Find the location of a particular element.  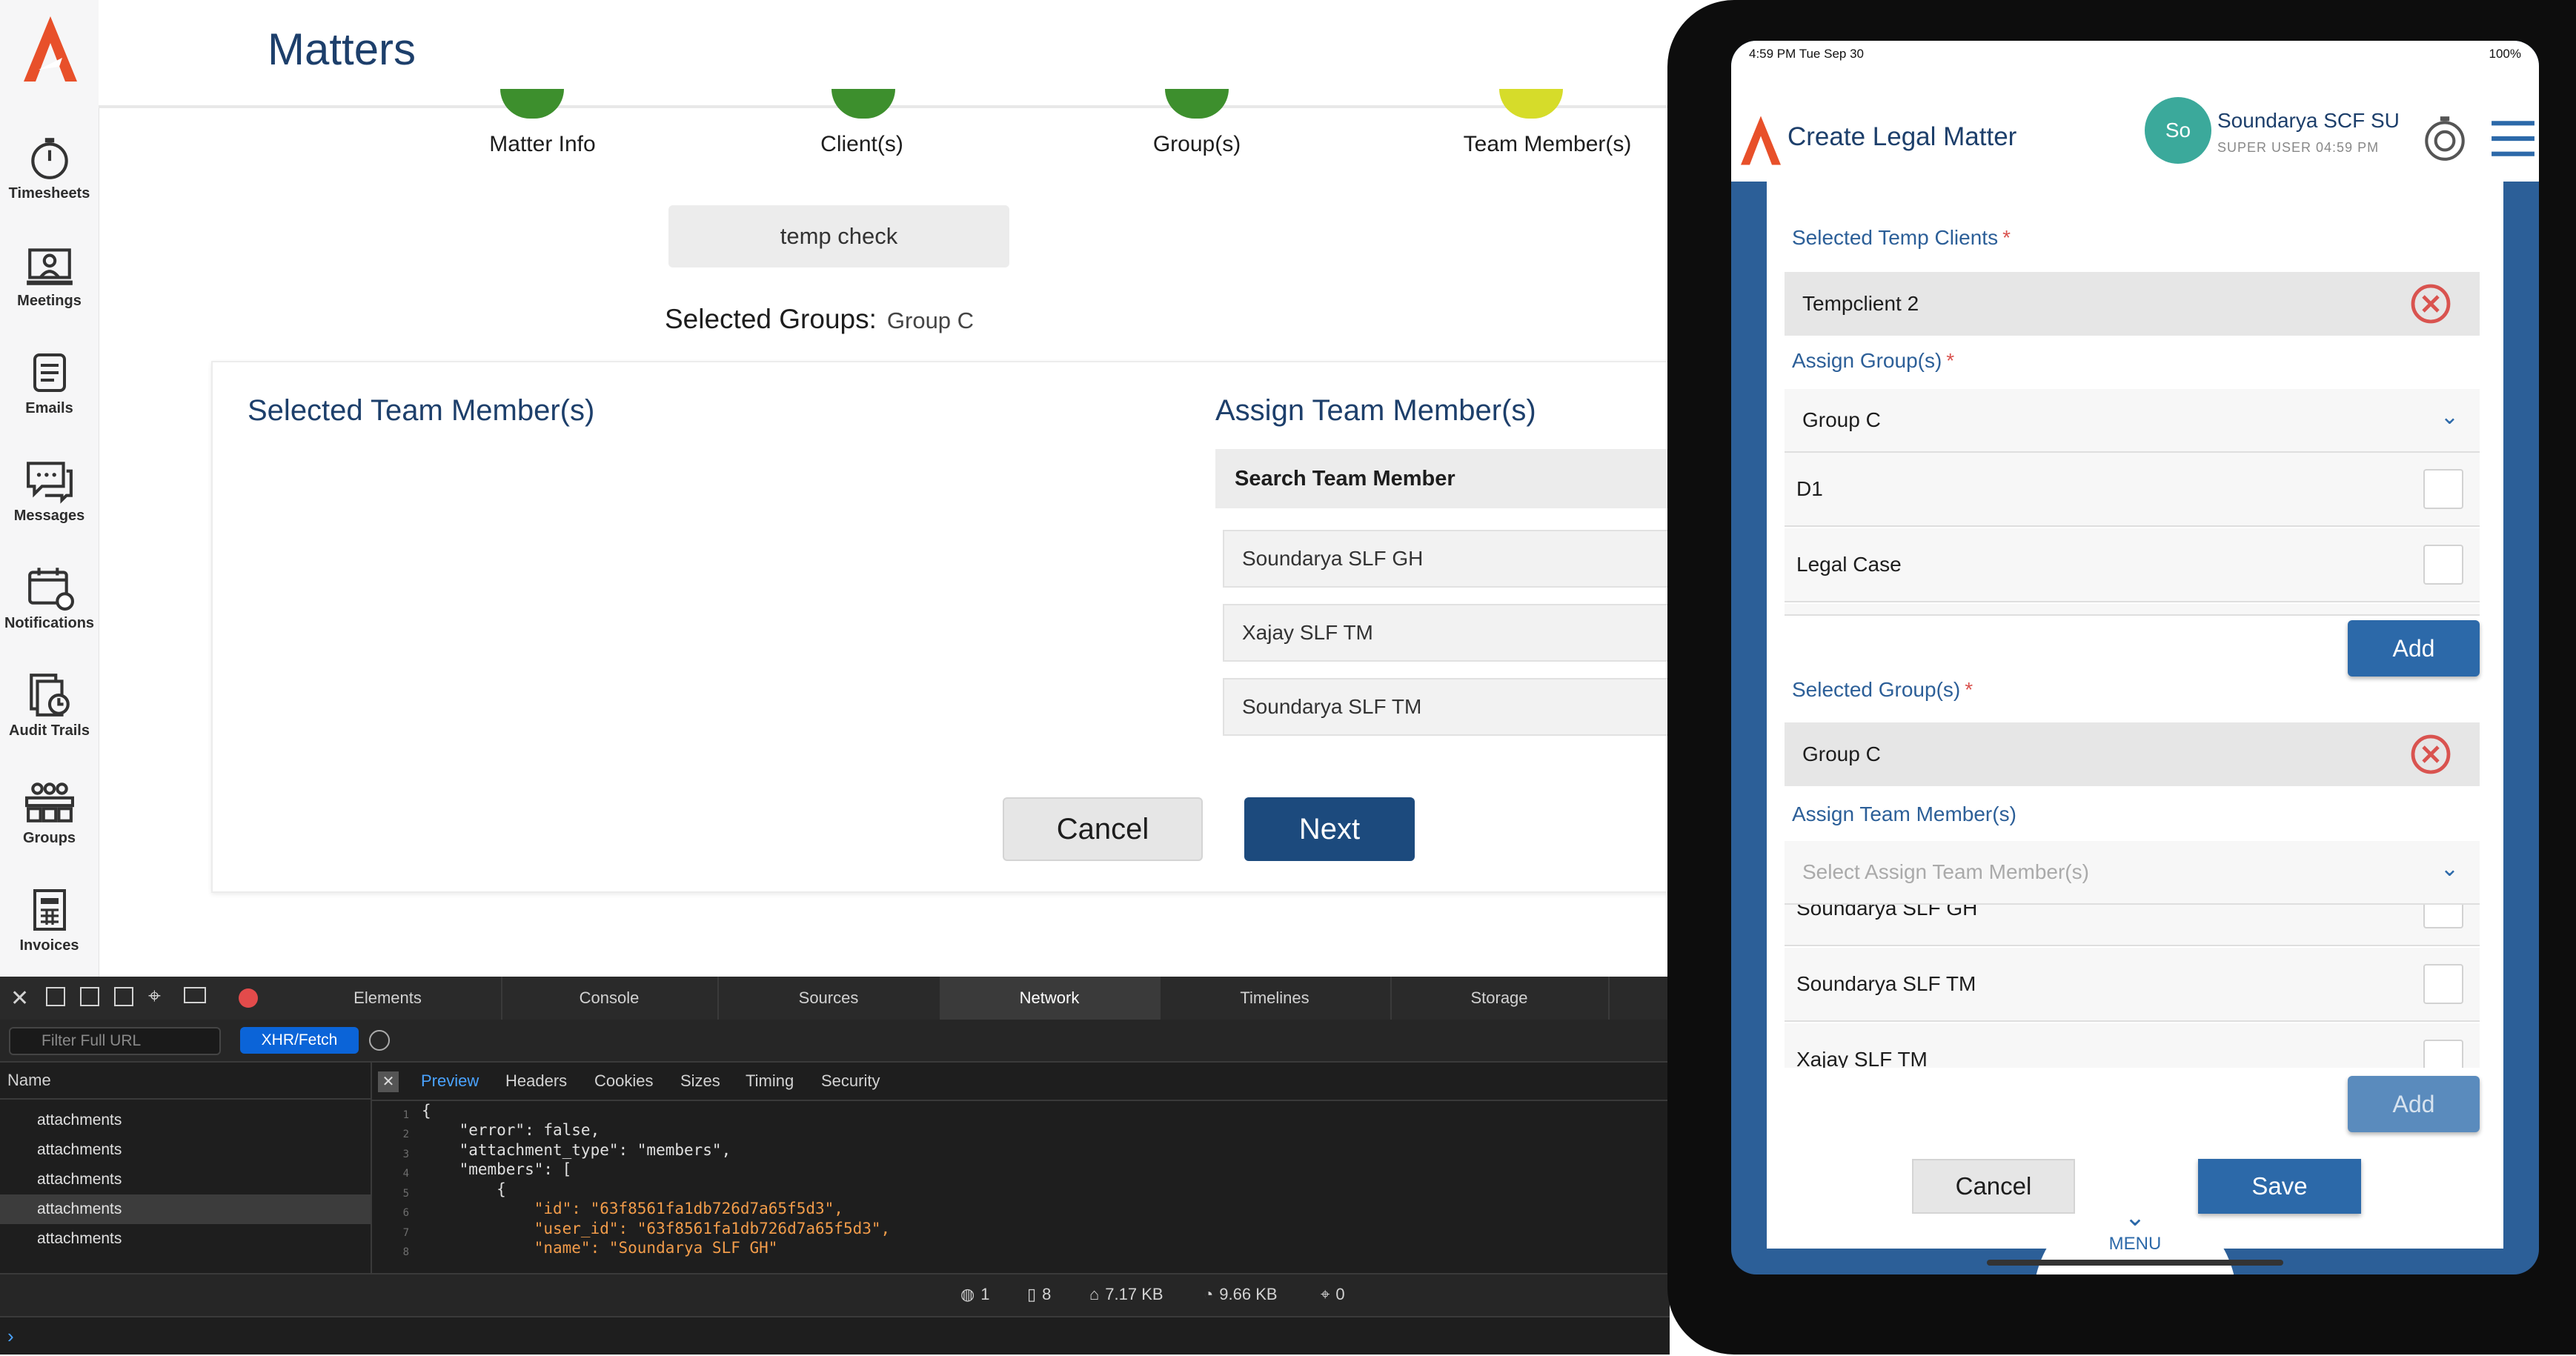

tab-preview: Preview is located at coordinates (450, 1081).